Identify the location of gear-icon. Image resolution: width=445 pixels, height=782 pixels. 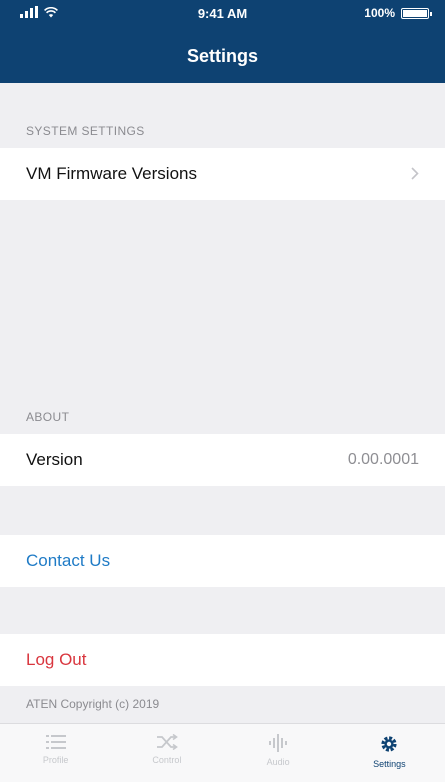
(389, 744).